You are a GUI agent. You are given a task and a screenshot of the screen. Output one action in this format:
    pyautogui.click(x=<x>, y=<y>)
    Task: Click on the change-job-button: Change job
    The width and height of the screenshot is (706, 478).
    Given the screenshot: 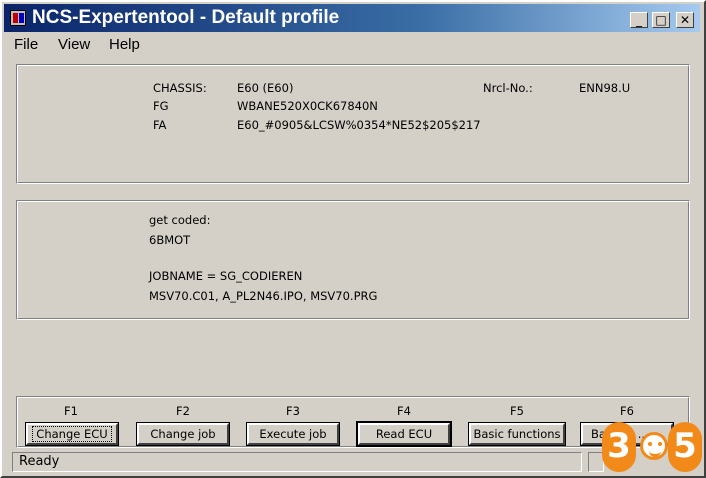 What is the action you would take?
    pyautogui.click(x=183, y=434)
    